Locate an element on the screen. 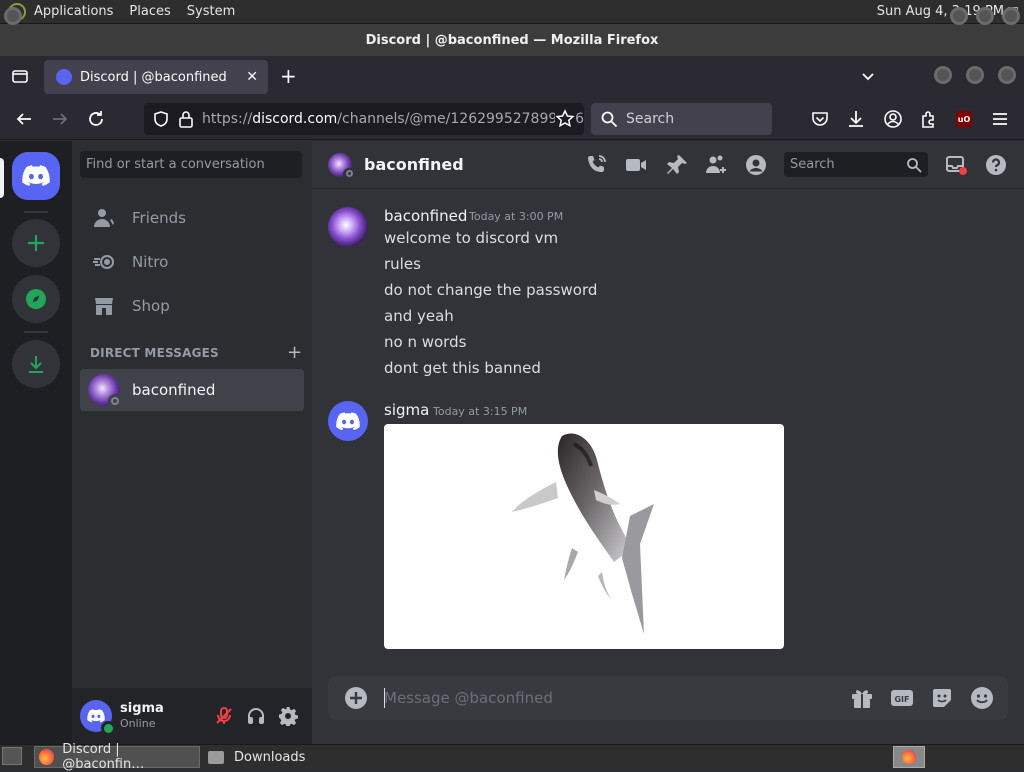  direct-messages-title: DIRECT MESSAGES is located at coordinates (154, 353).